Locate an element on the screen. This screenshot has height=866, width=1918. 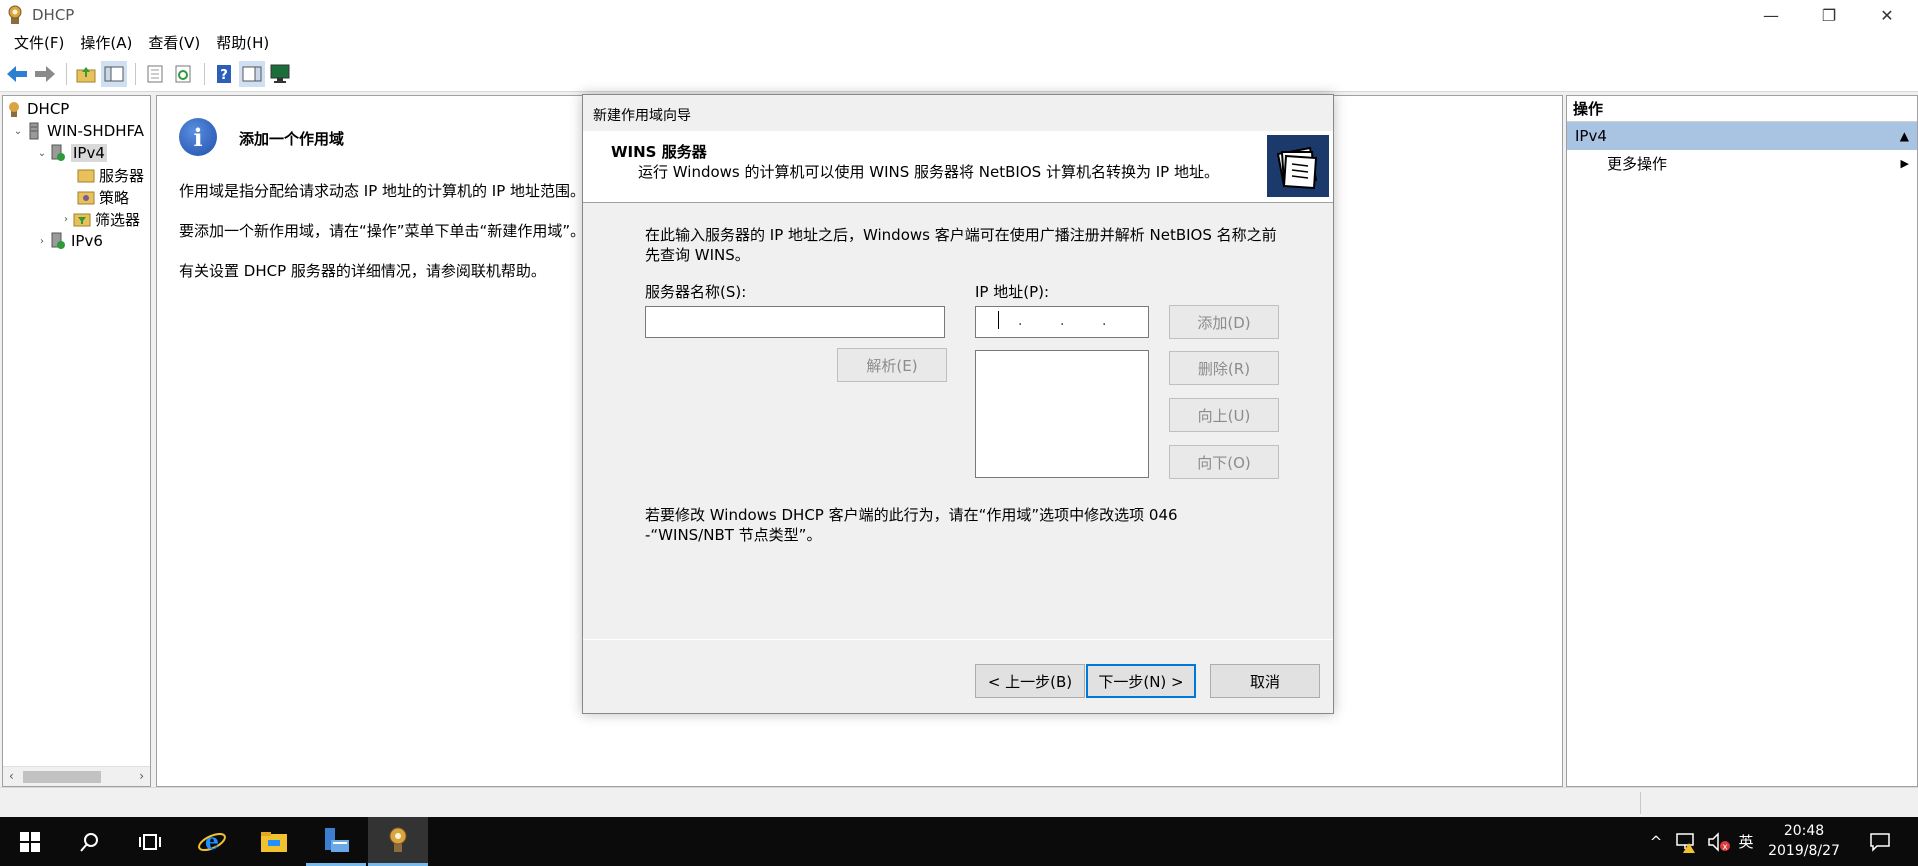
dhcp-taskbar-button is located at coordinates (398, 841).